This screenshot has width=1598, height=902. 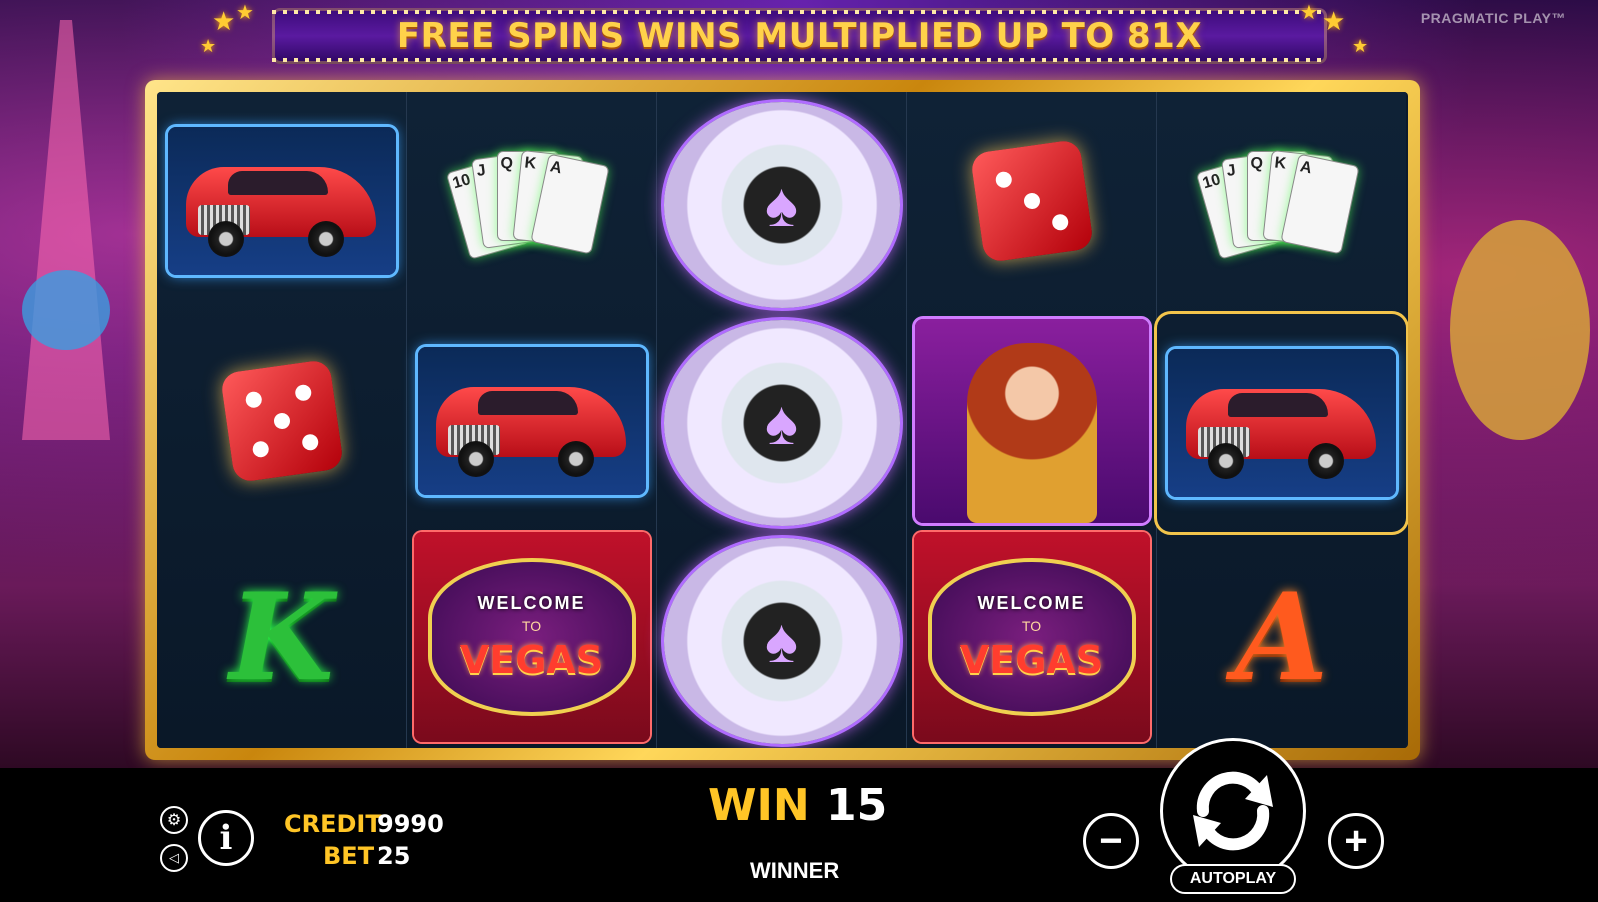 I want to click on reel-2: 10 J Q K A WELCOME TO VEGAS, so click(x=532, y=420).